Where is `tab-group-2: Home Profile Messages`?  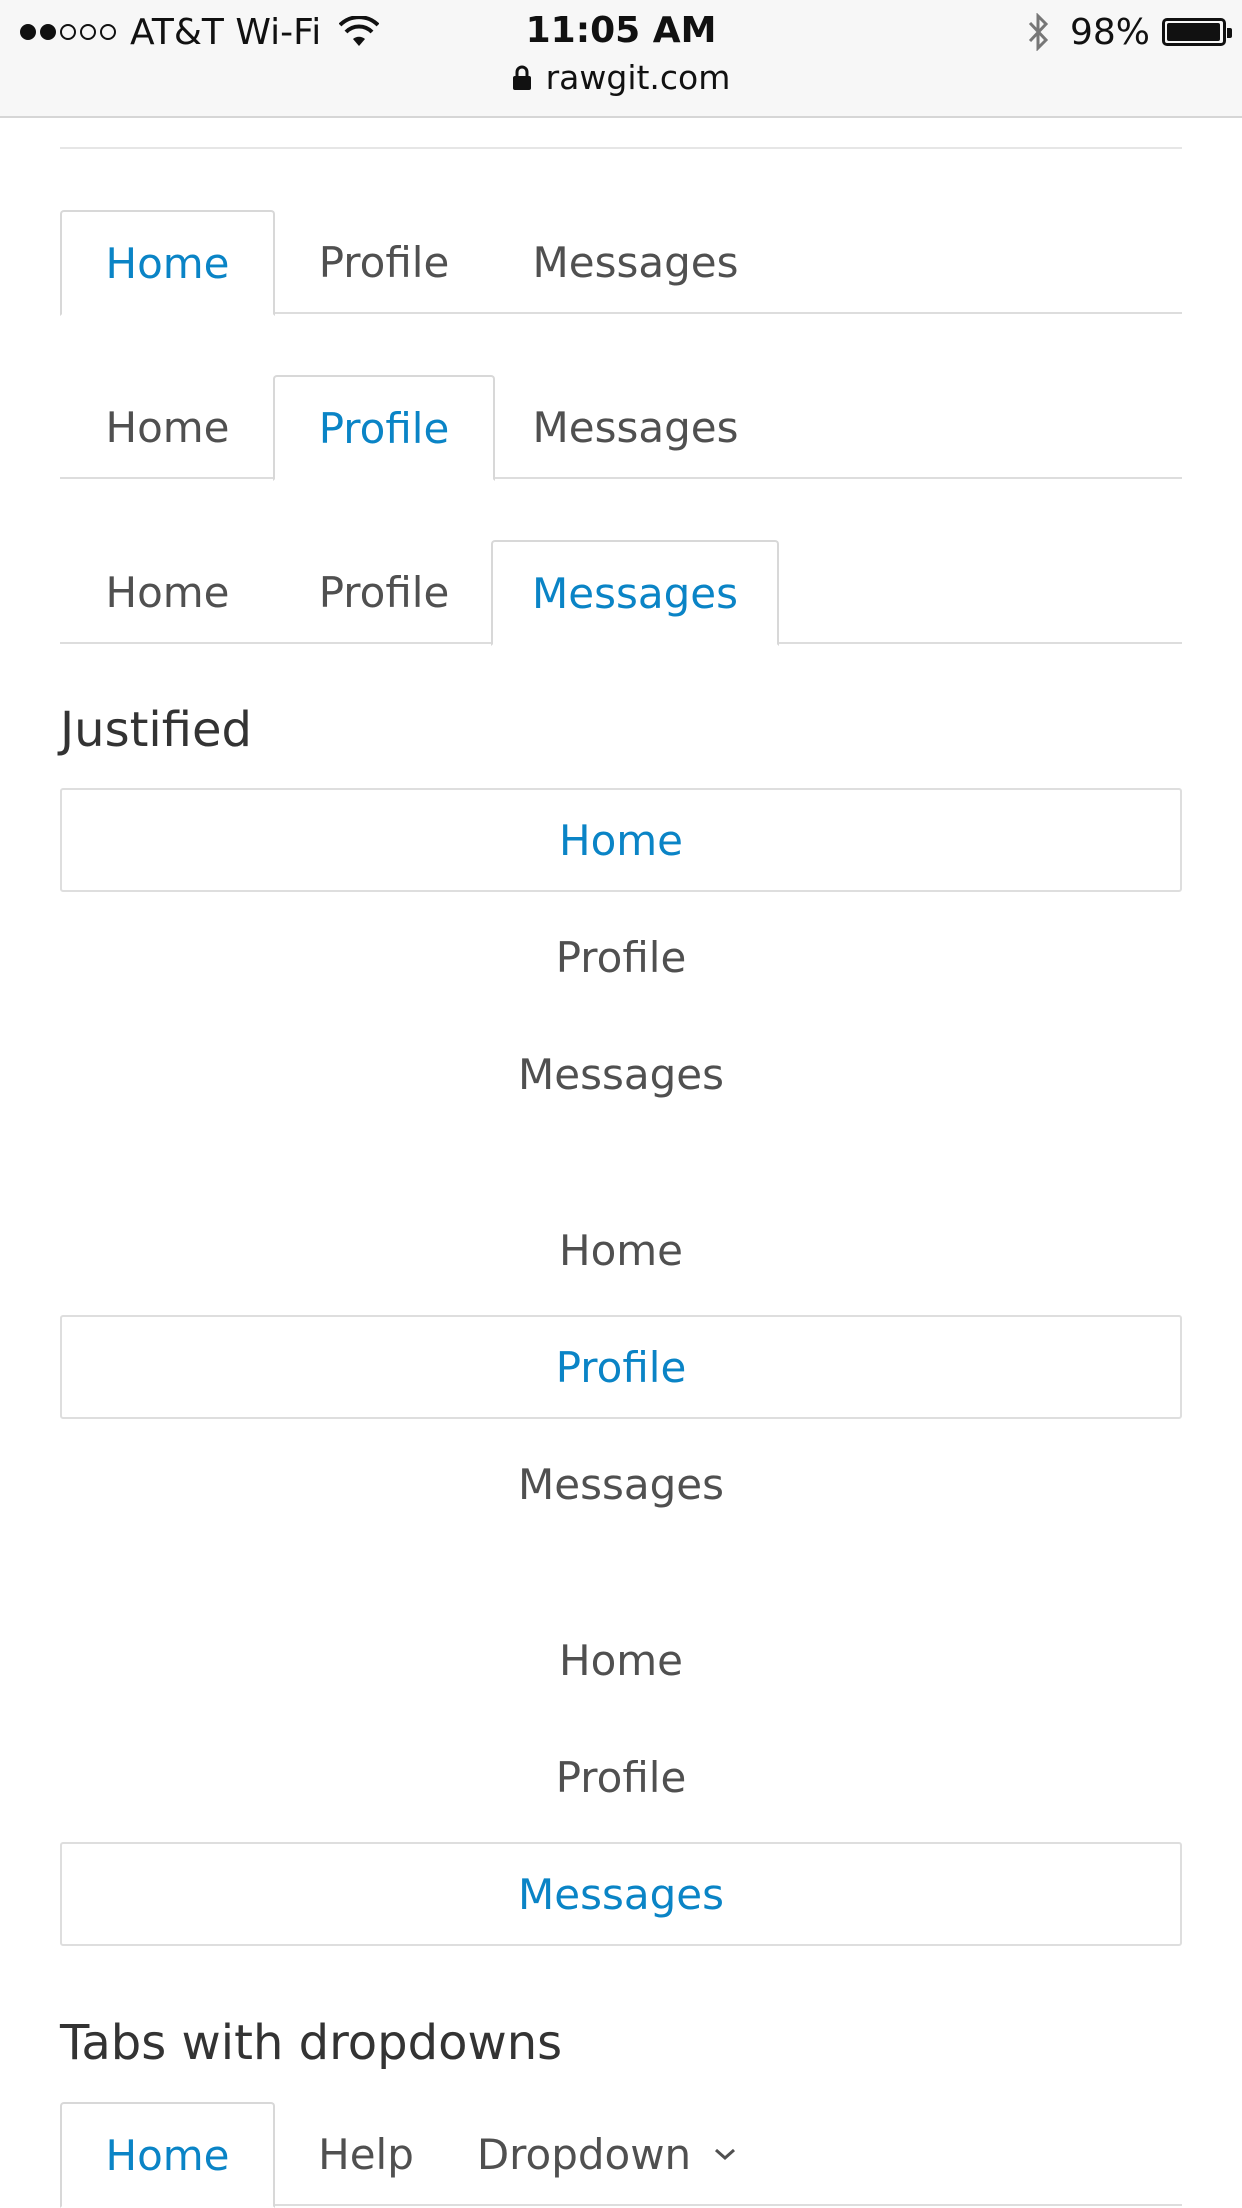
tab-group-2: Home Profile Messages is located at coordinates (621, 428).